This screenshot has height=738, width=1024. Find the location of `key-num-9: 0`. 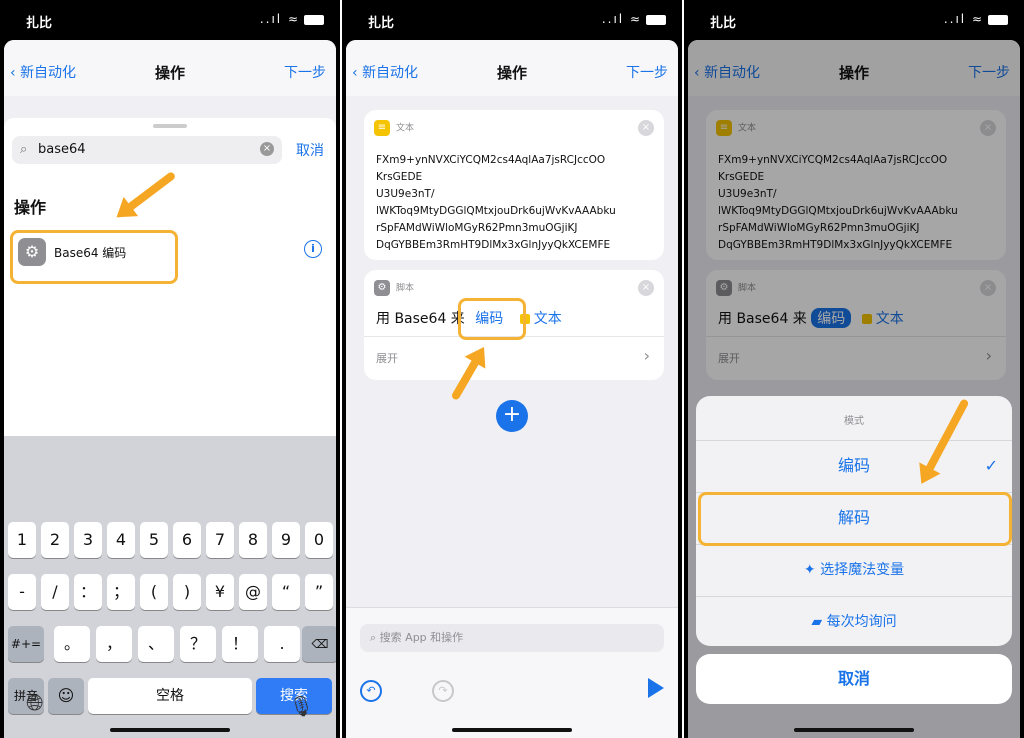

key-num-9: 0 is located at coordinates (319, 540).